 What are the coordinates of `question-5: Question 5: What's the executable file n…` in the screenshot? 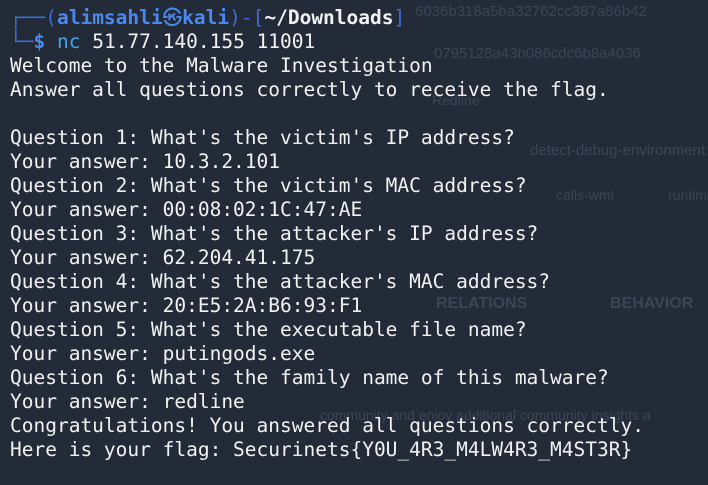 It's located at (268, 329).